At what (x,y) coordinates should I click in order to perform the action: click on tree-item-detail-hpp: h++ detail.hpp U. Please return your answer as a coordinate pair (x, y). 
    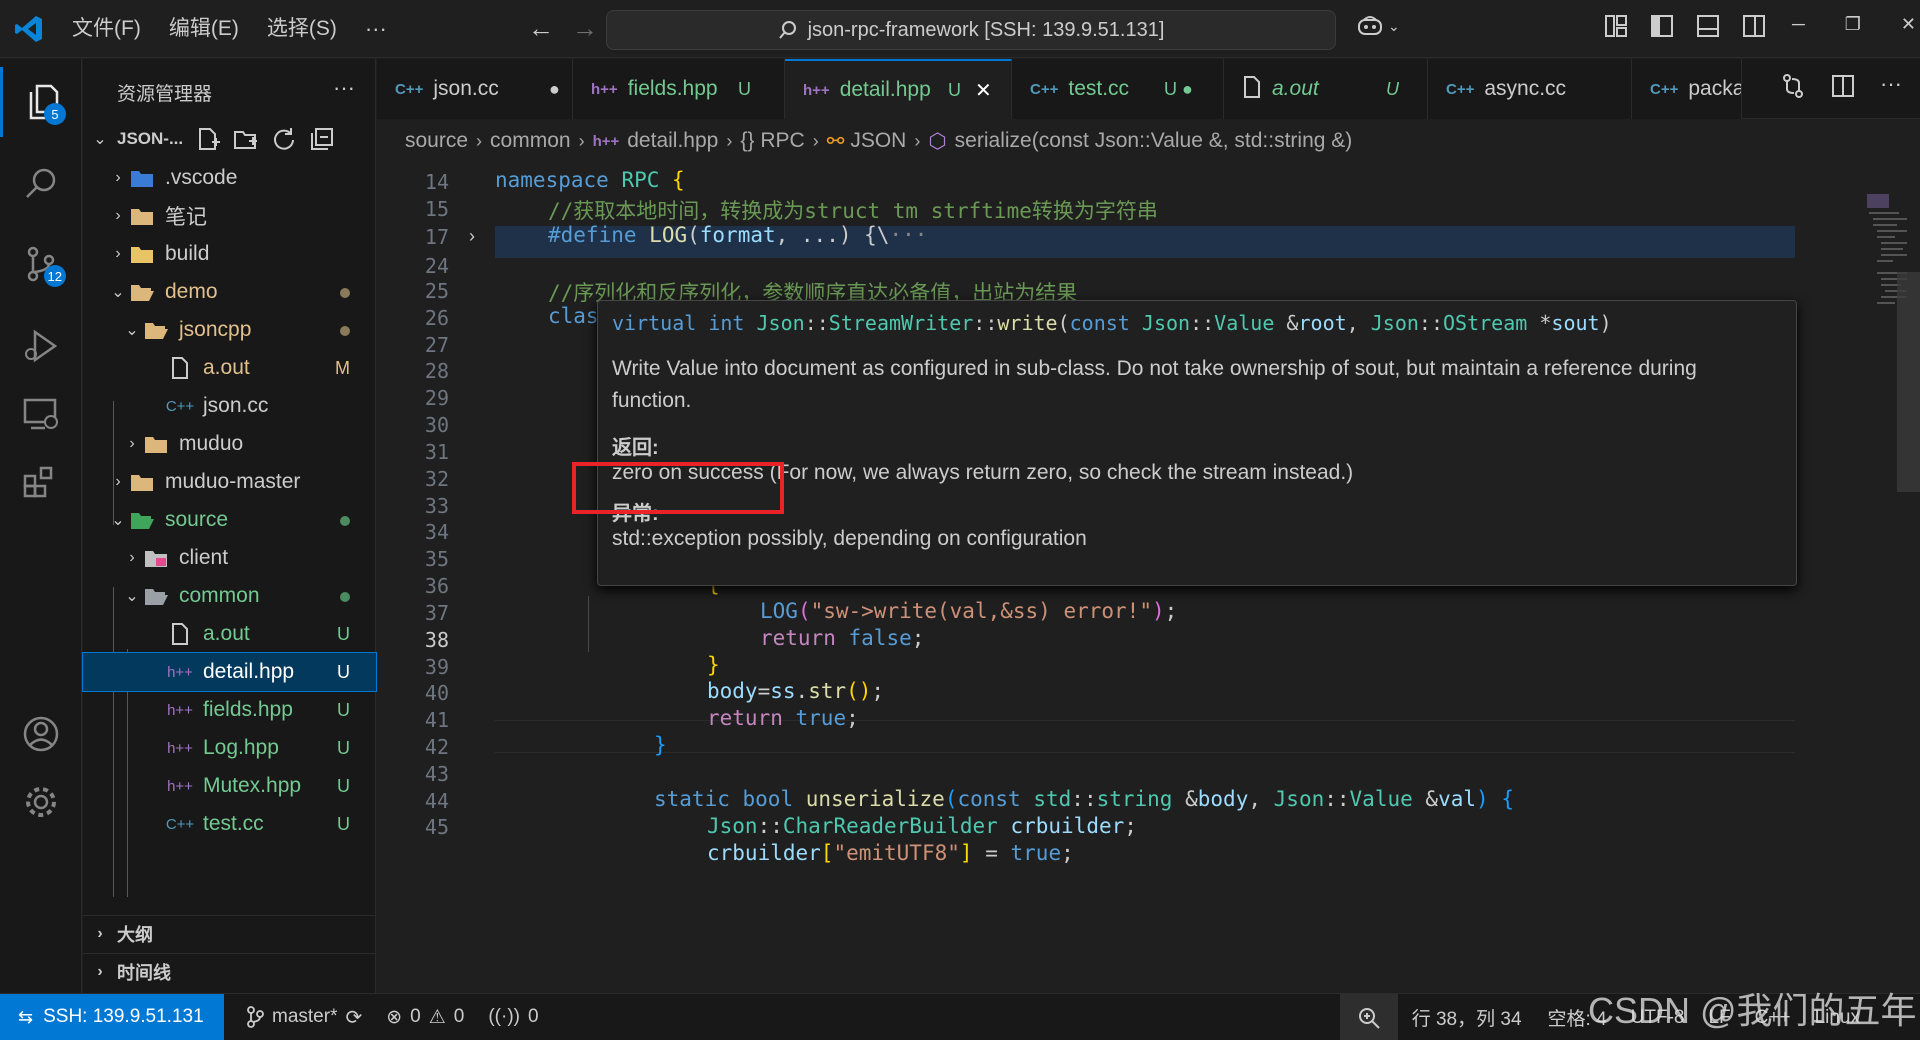
    Looking at the image, I should click on (229, 672).